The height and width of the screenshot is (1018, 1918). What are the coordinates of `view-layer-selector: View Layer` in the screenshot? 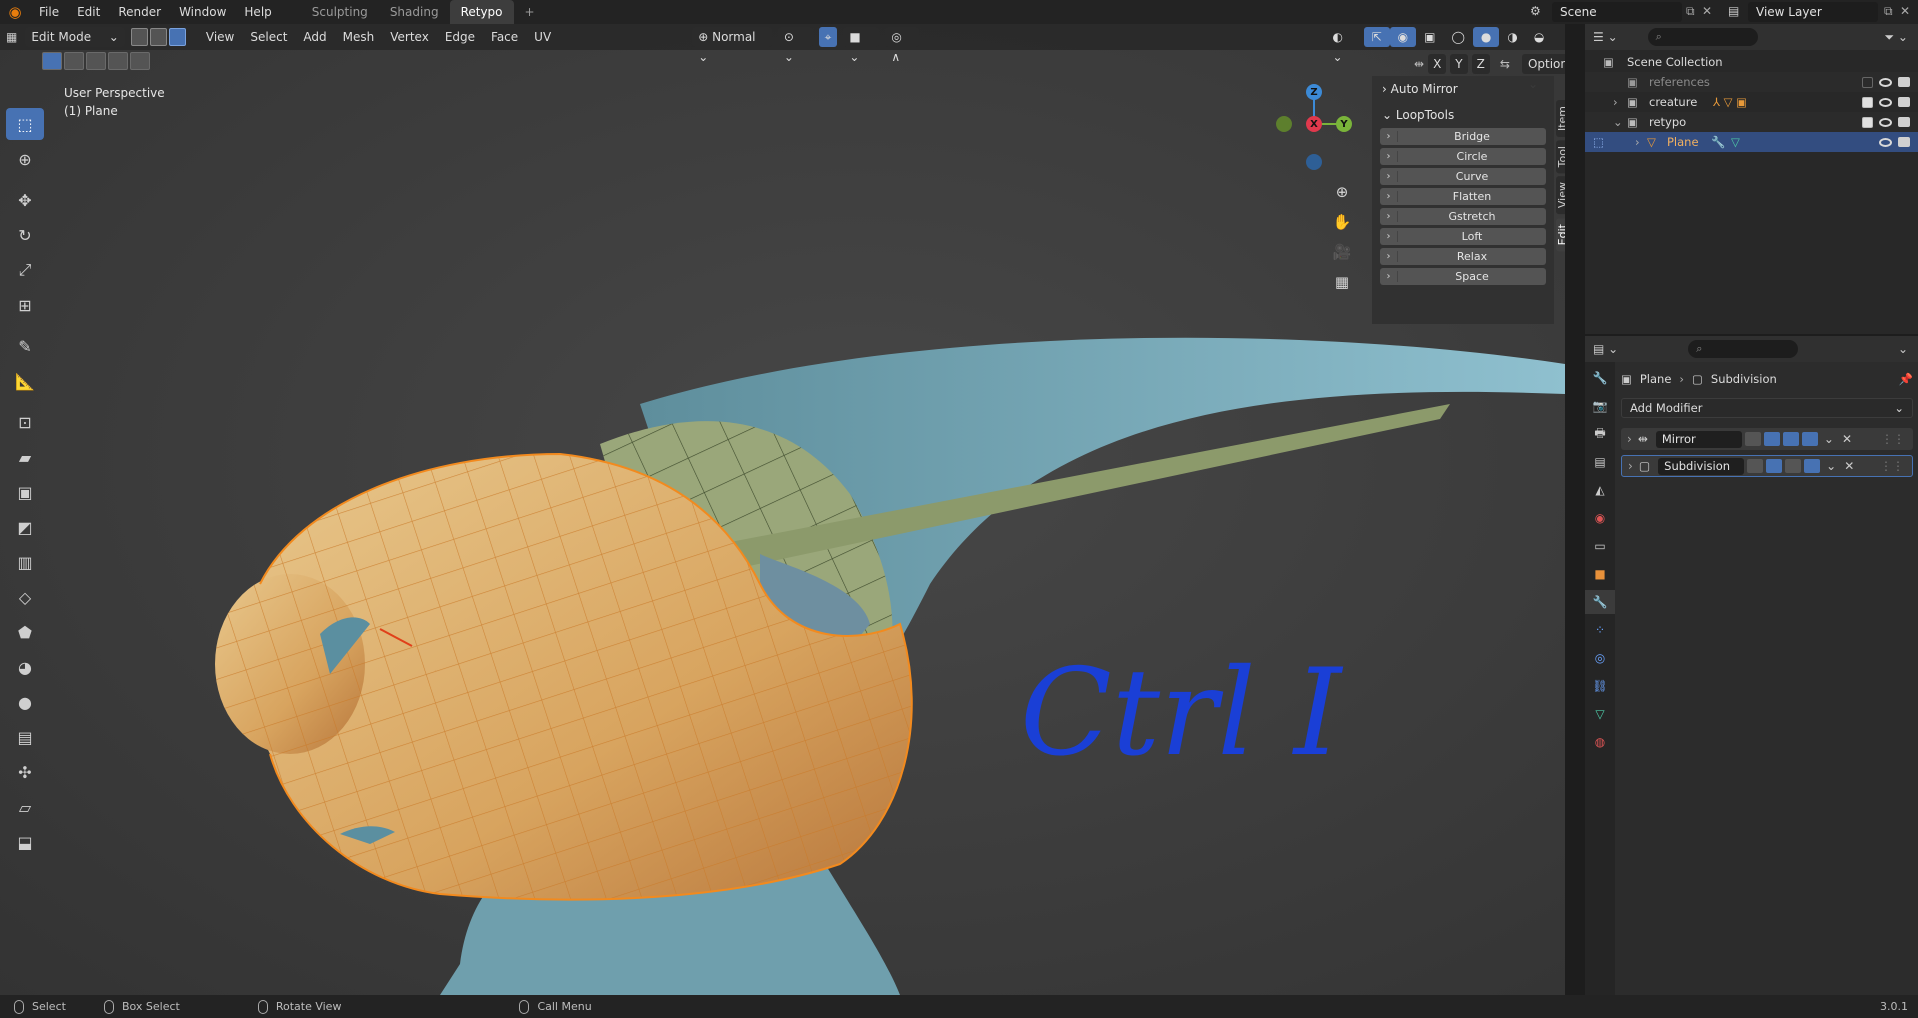 It's located at (1813, 12).